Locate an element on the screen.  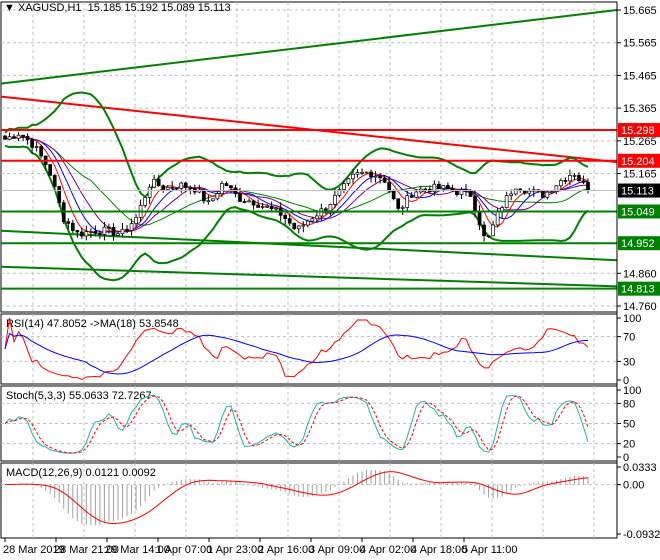
price-tick-label: 14.760 is located at coordinates (640, 307).